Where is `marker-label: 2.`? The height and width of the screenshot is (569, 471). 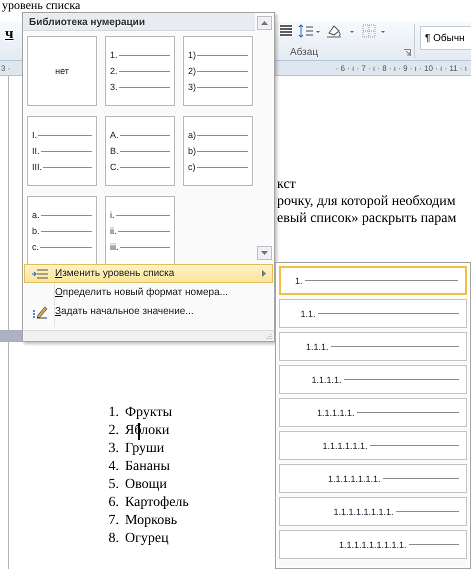 marker-label: 2. is located at coordinates (114, 71).